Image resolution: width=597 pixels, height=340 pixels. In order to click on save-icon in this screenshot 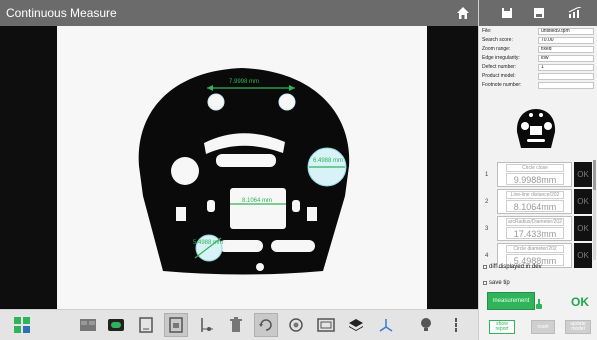, I will do `click(507, 13)`.